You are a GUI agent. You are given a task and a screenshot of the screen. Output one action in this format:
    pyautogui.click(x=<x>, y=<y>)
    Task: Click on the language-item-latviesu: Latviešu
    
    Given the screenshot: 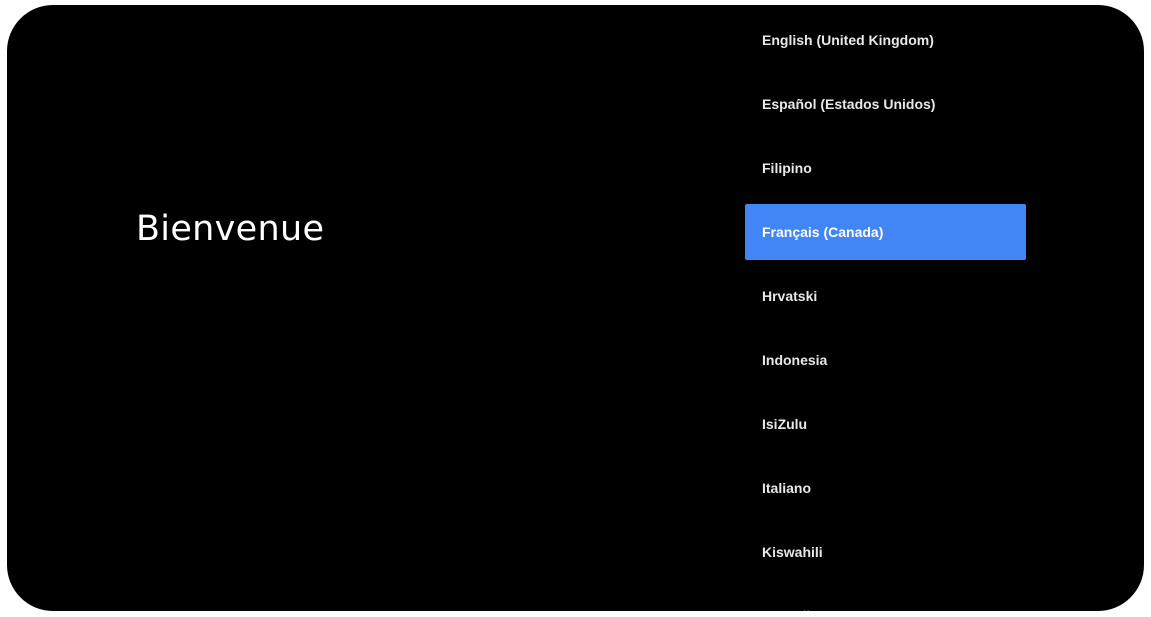 What is the action you would take?
    pyautogui.click(x=885, y=599)
    